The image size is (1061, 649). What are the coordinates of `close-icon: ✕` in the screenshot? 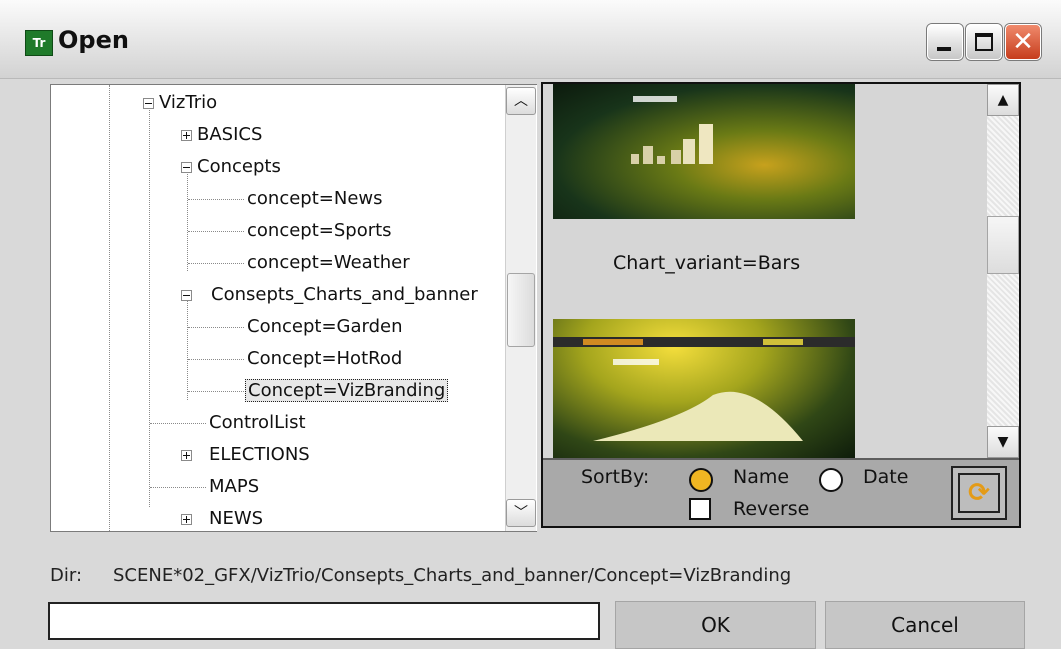 It's located at (1023, 42).